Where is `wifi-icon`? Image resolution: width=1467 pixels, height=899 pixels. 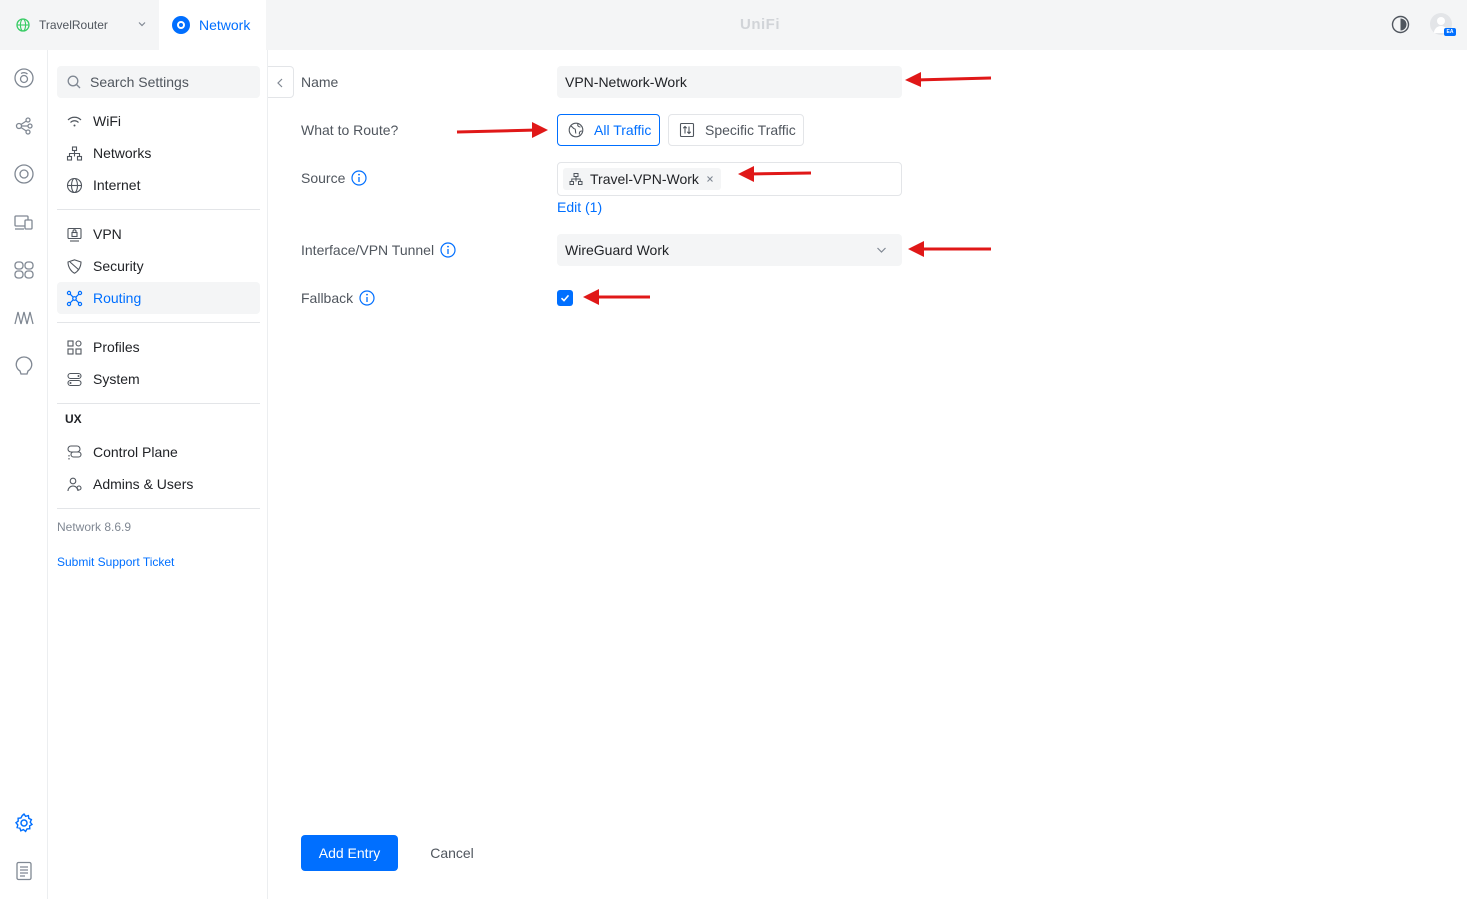 wifi-icon is located at coordinates (74, 121).